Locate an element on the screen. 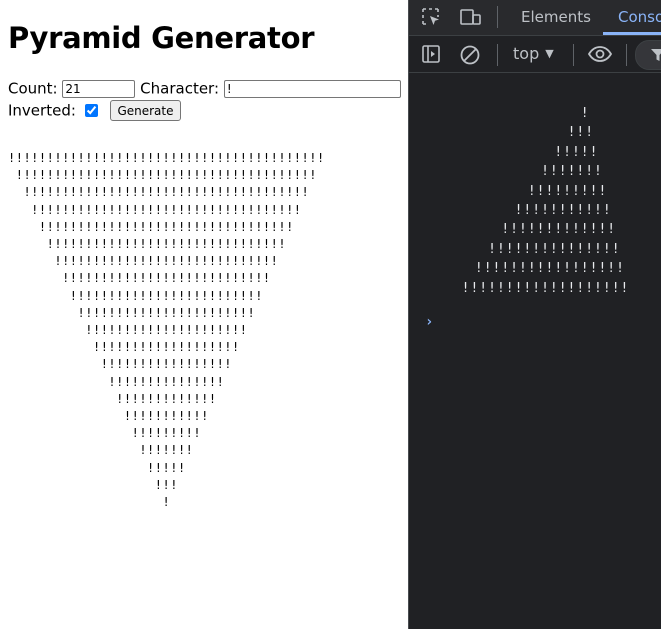 The height and width of the screenshot is (629, 661). clear-console-icon is located at coordinates (470, 55).